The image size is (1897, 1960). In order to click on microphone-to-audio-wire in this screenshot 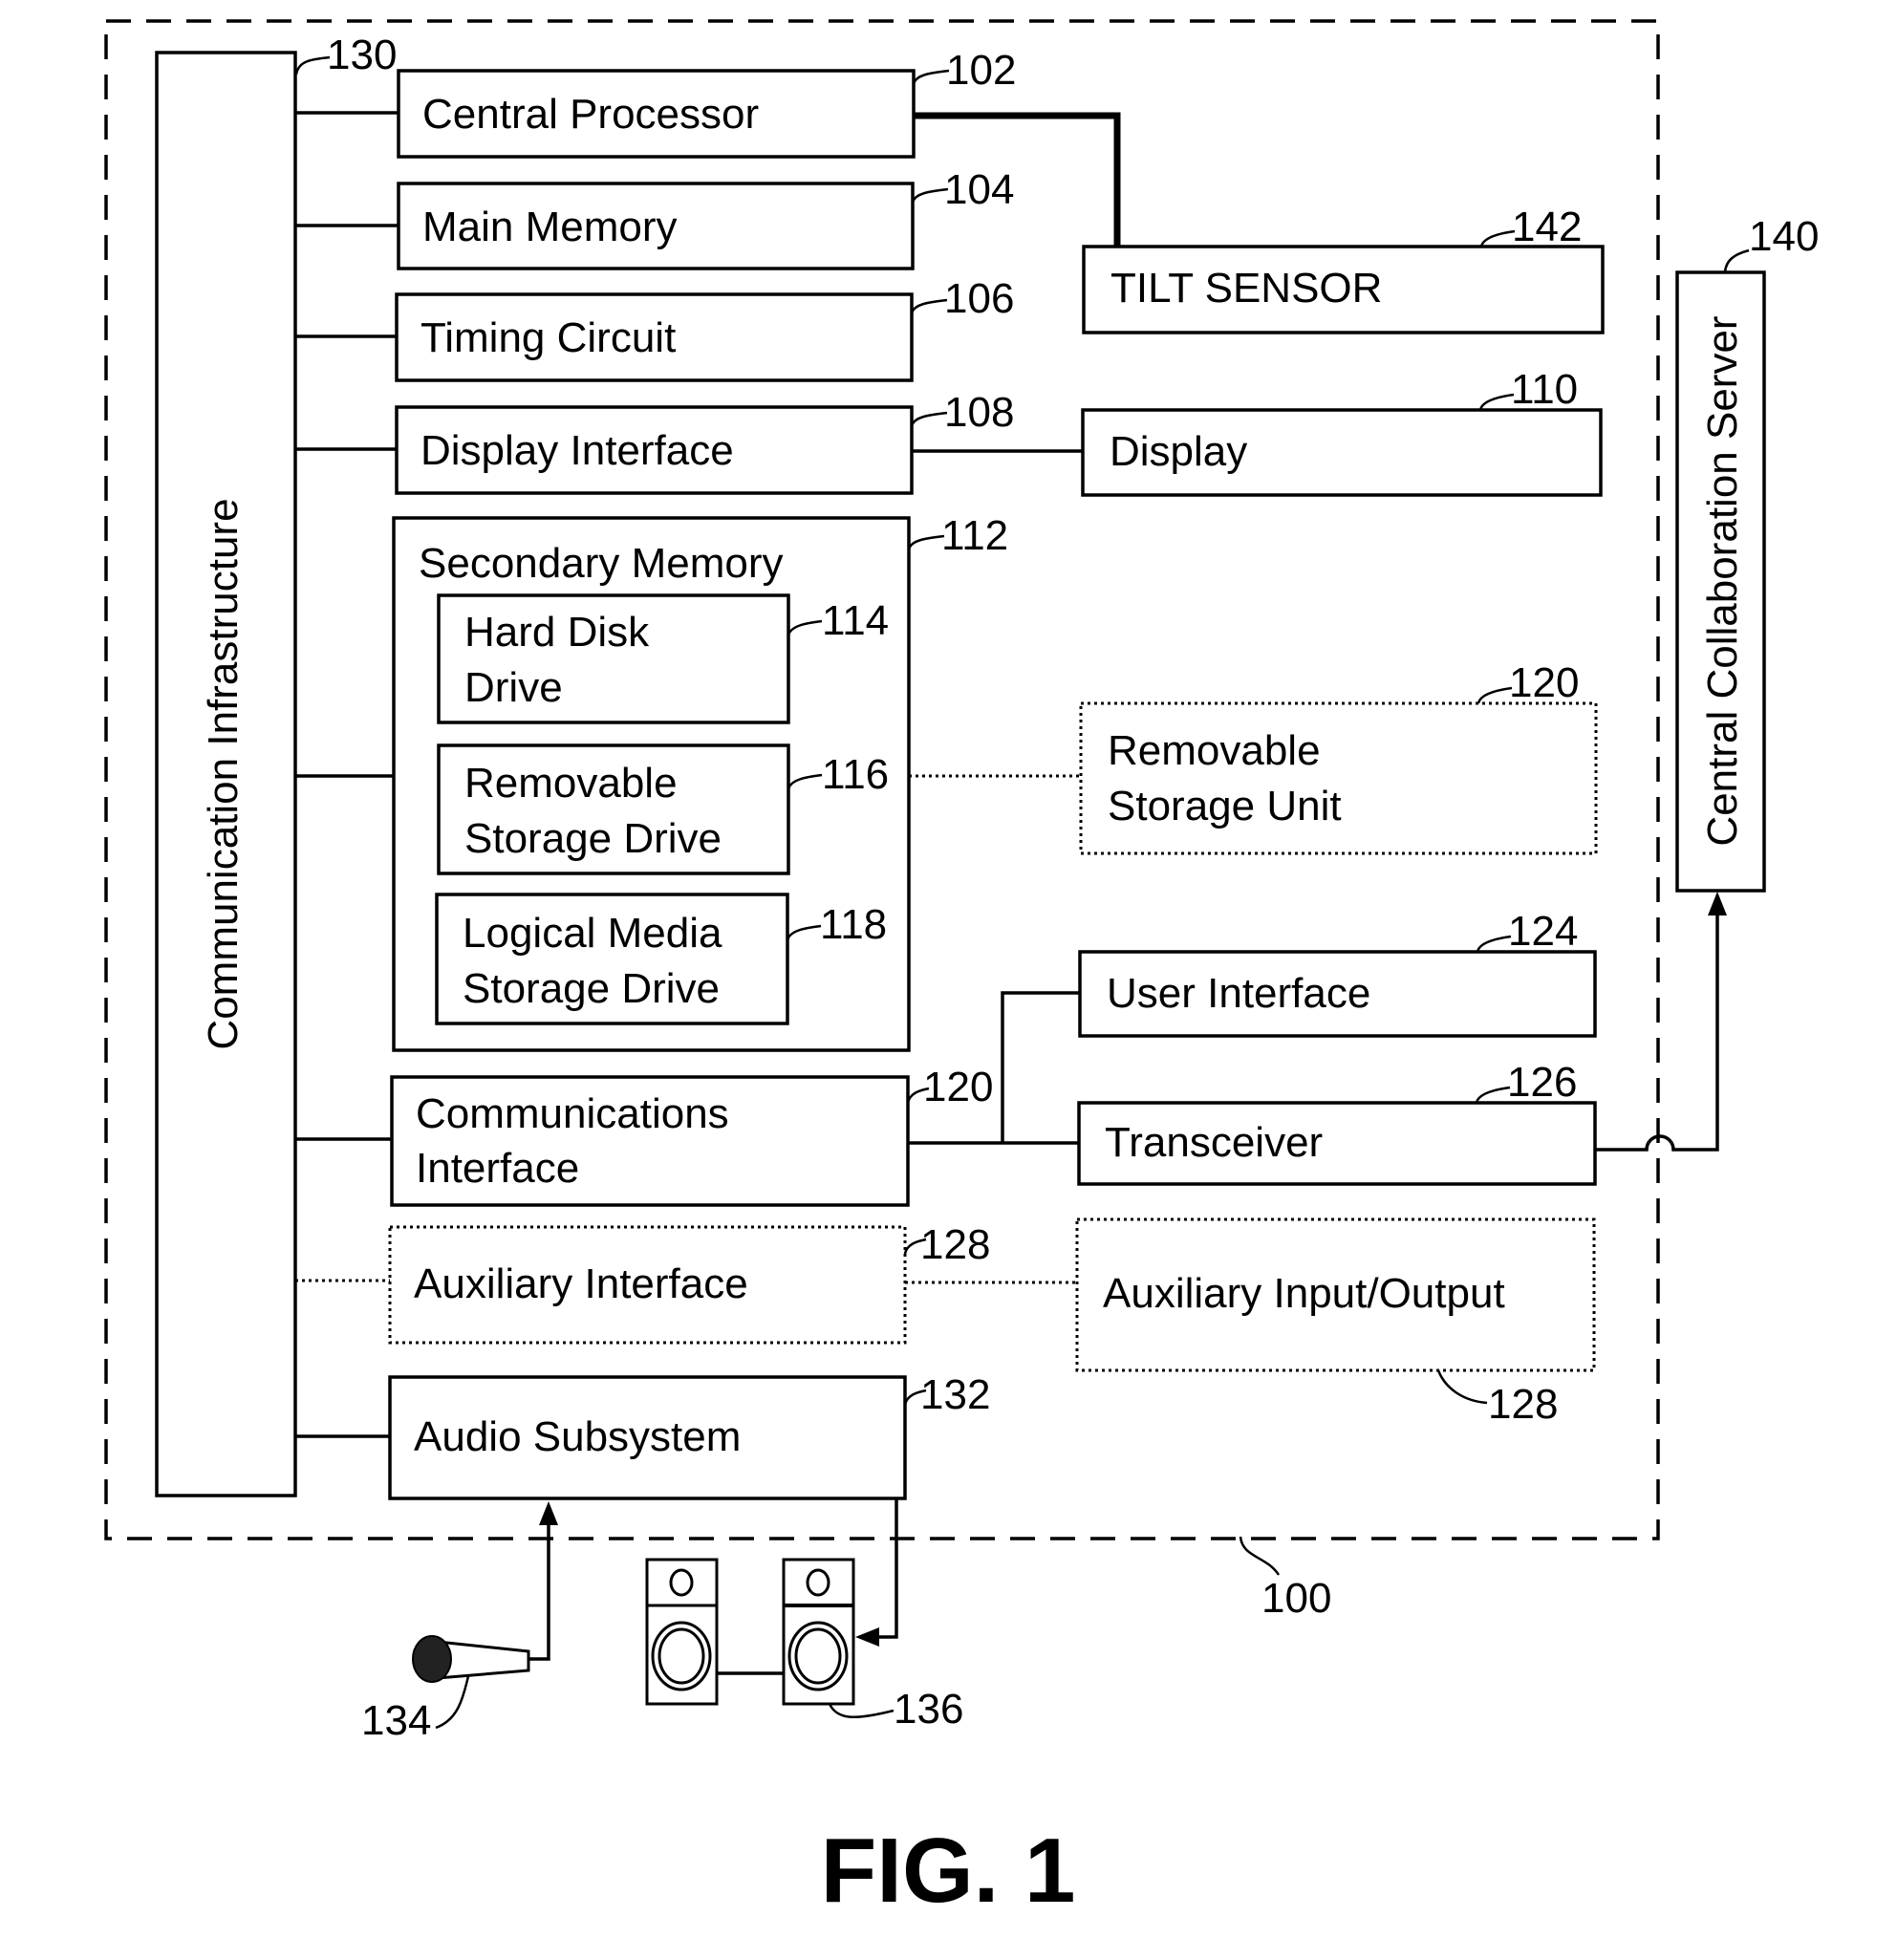, I will do `click(539, 1590)`.